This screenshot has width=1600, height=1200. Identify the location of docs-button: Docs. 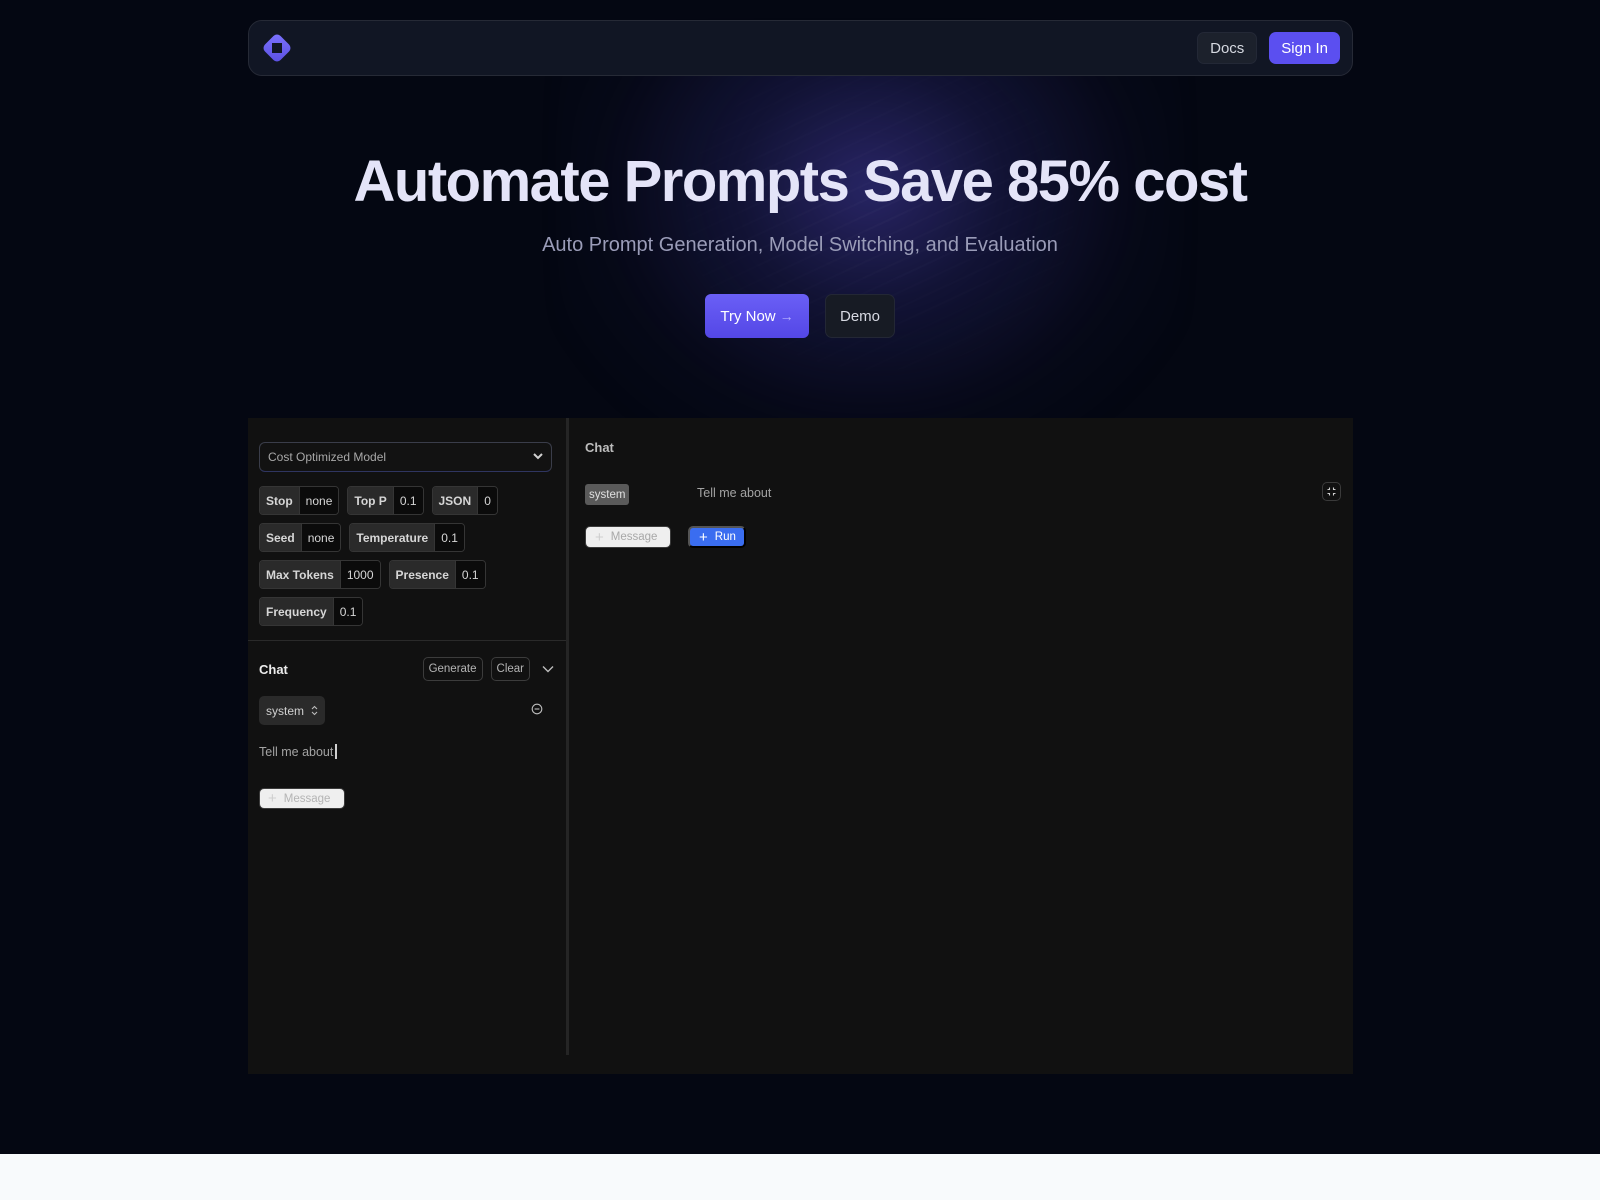
(1227, 48).